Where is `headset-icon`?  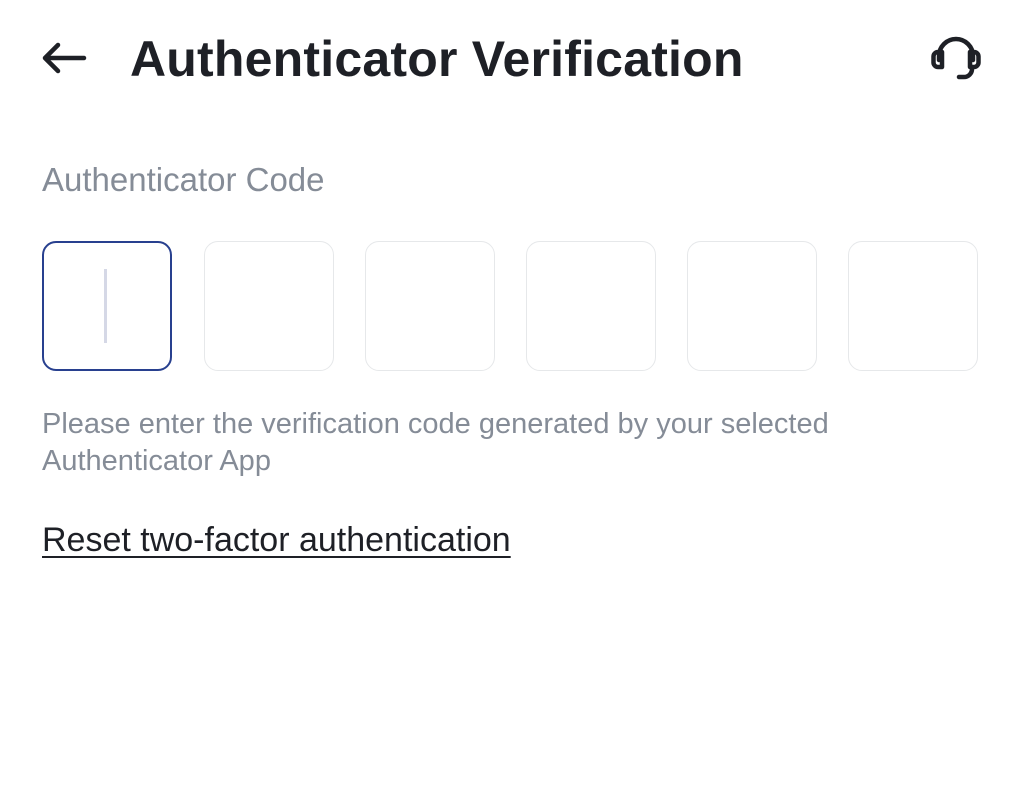 headset-icon is located at coordinates (956, 60).